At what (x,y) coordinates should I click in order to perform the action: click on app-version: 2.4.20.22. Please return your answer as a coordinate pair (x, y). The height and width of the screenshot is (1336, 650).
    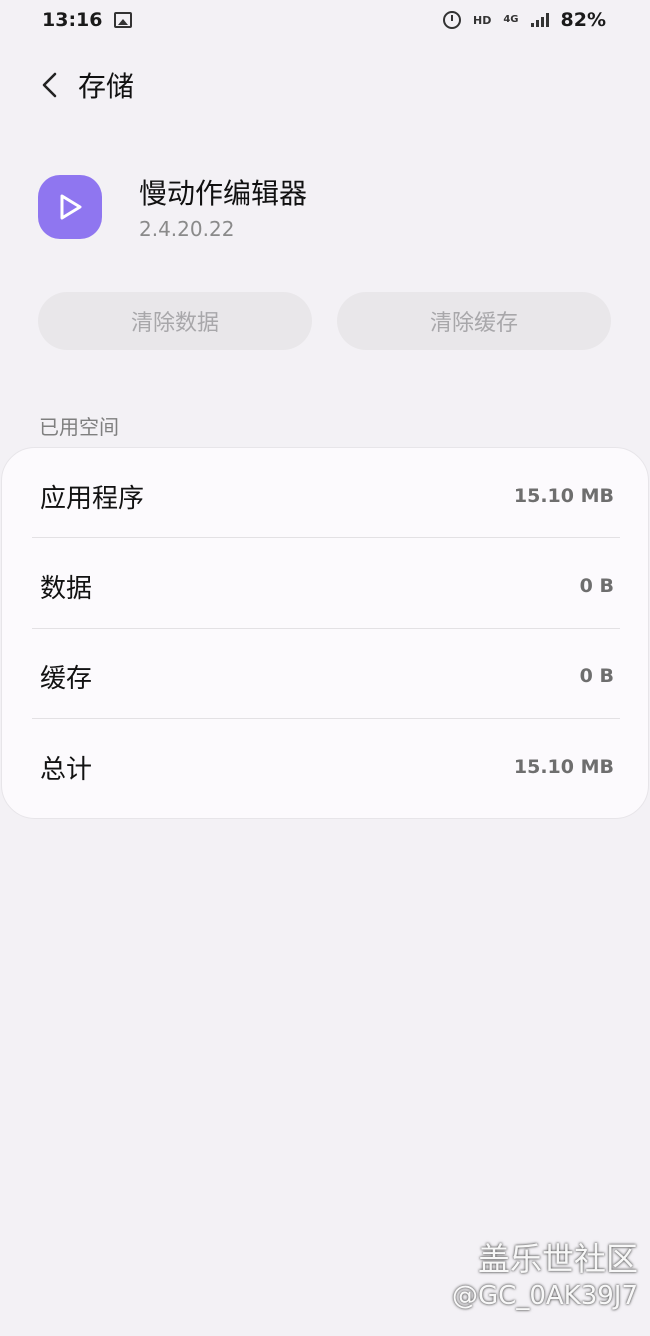
    Looking at the image, I should click on (187, 229).